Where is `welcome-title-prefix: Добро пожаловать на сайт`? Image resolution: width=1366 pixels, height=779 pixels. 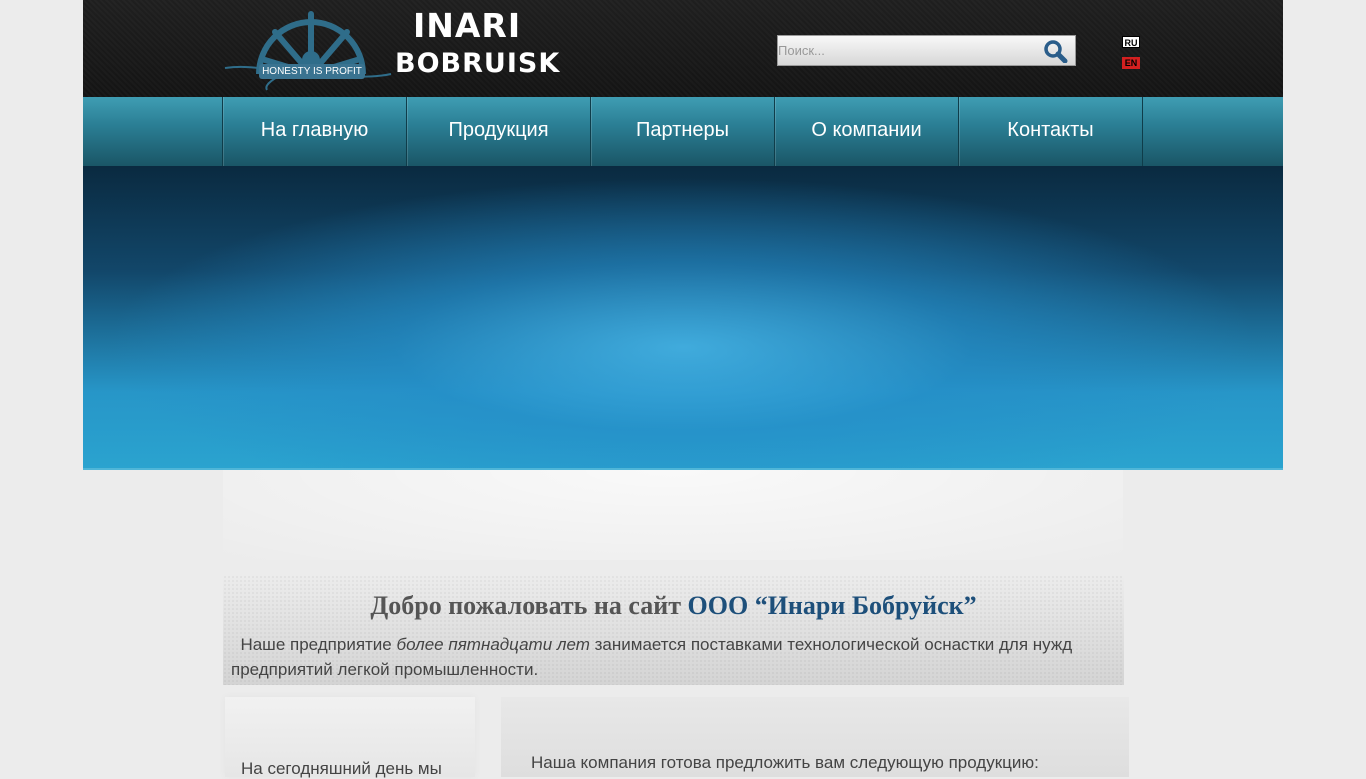
welcome-title-prefix: Добро пожаловать на сайт is located at coordinates (526, 605).